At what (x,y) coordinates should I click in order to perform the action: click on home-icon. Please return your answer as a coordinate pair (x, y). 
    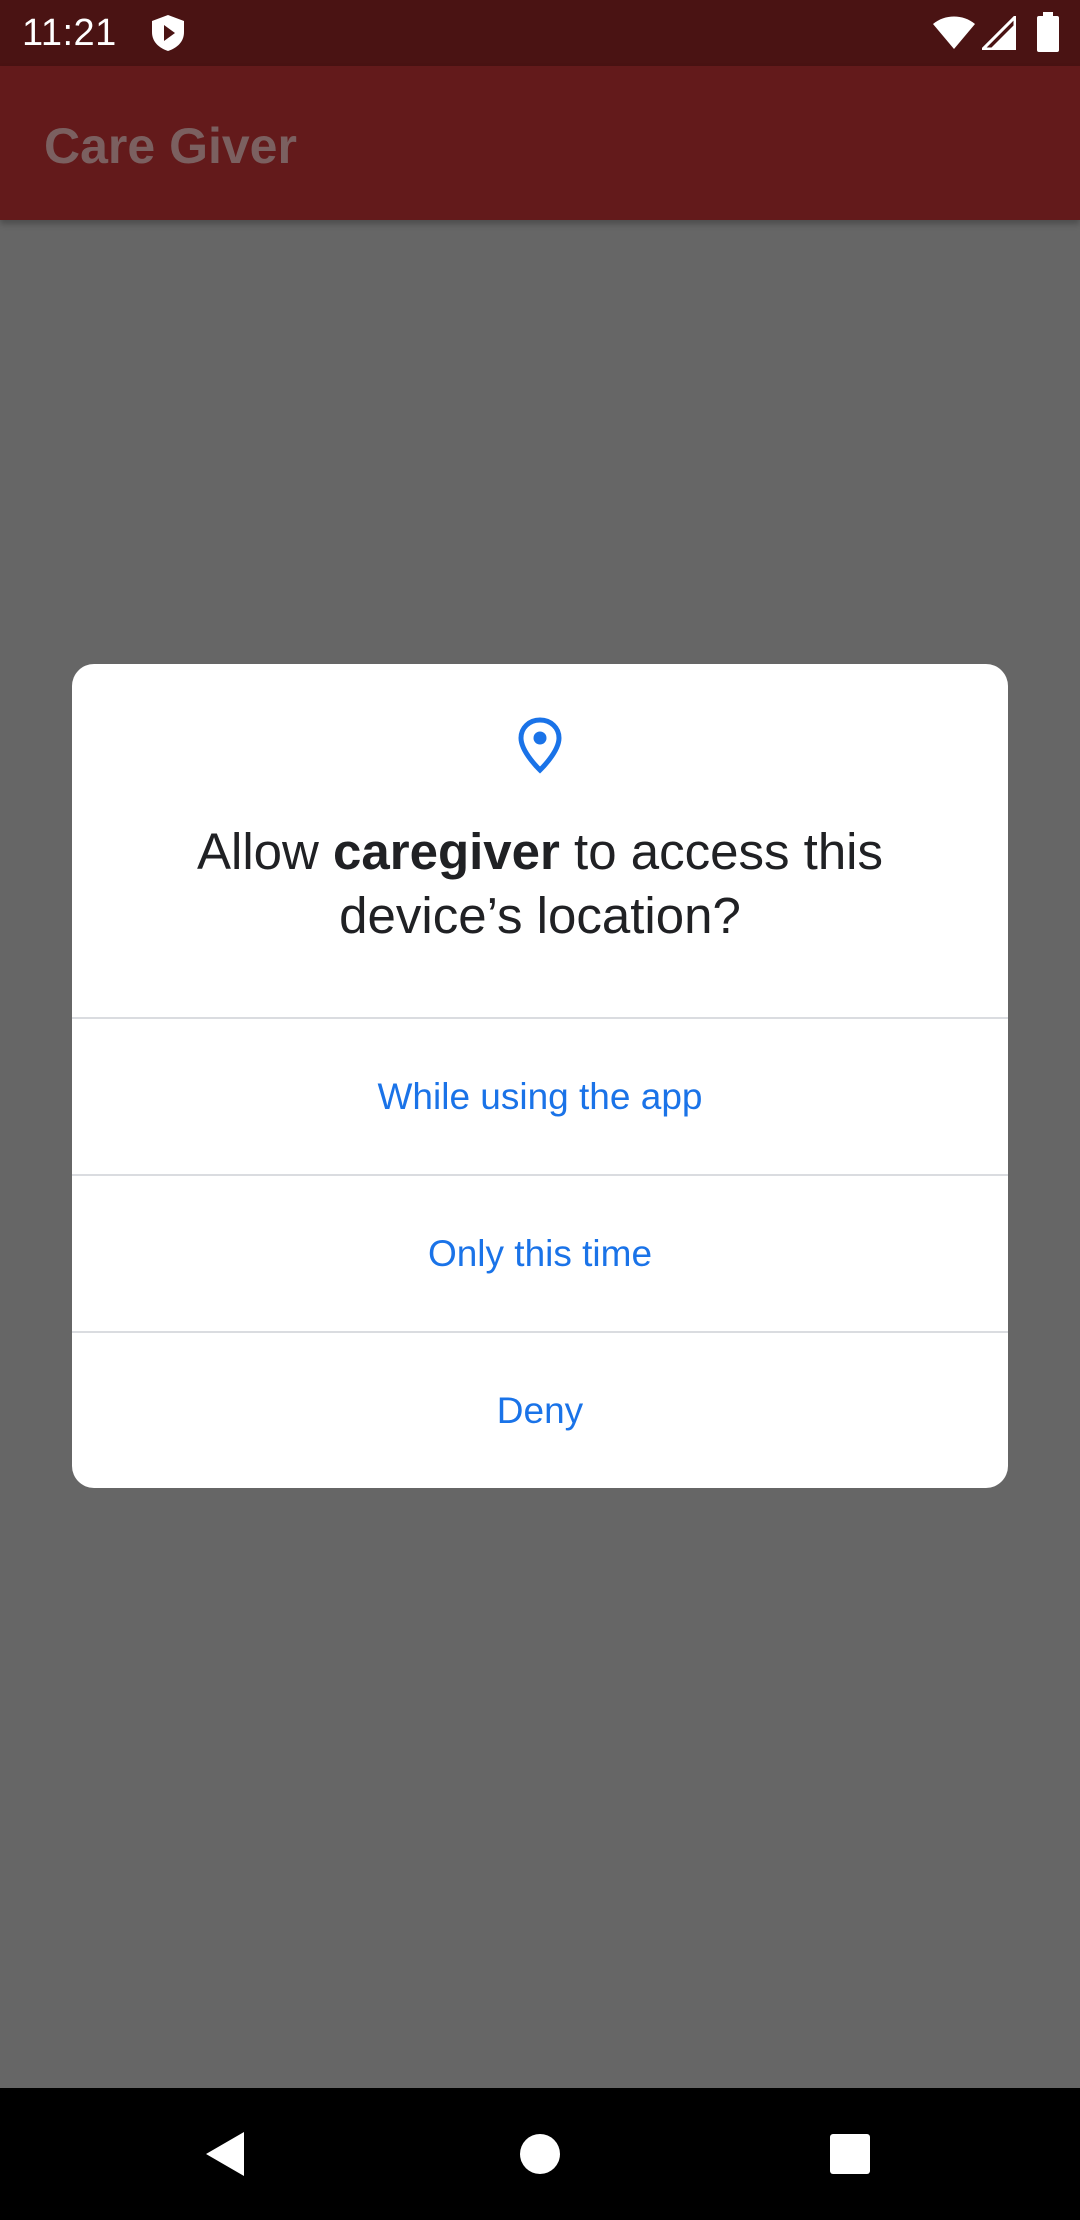
    Looking at the image, I should click on (540, 2154).